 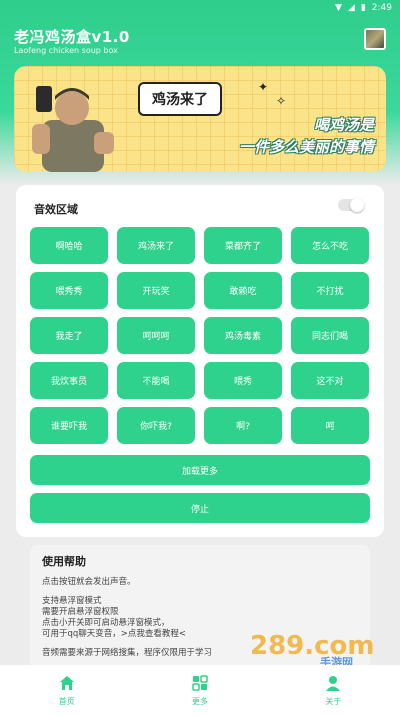 What do you see at coordinates (333, 701) in the screenshot?
I see `nav-label-about: 关于` at bounding box center [333, 701].